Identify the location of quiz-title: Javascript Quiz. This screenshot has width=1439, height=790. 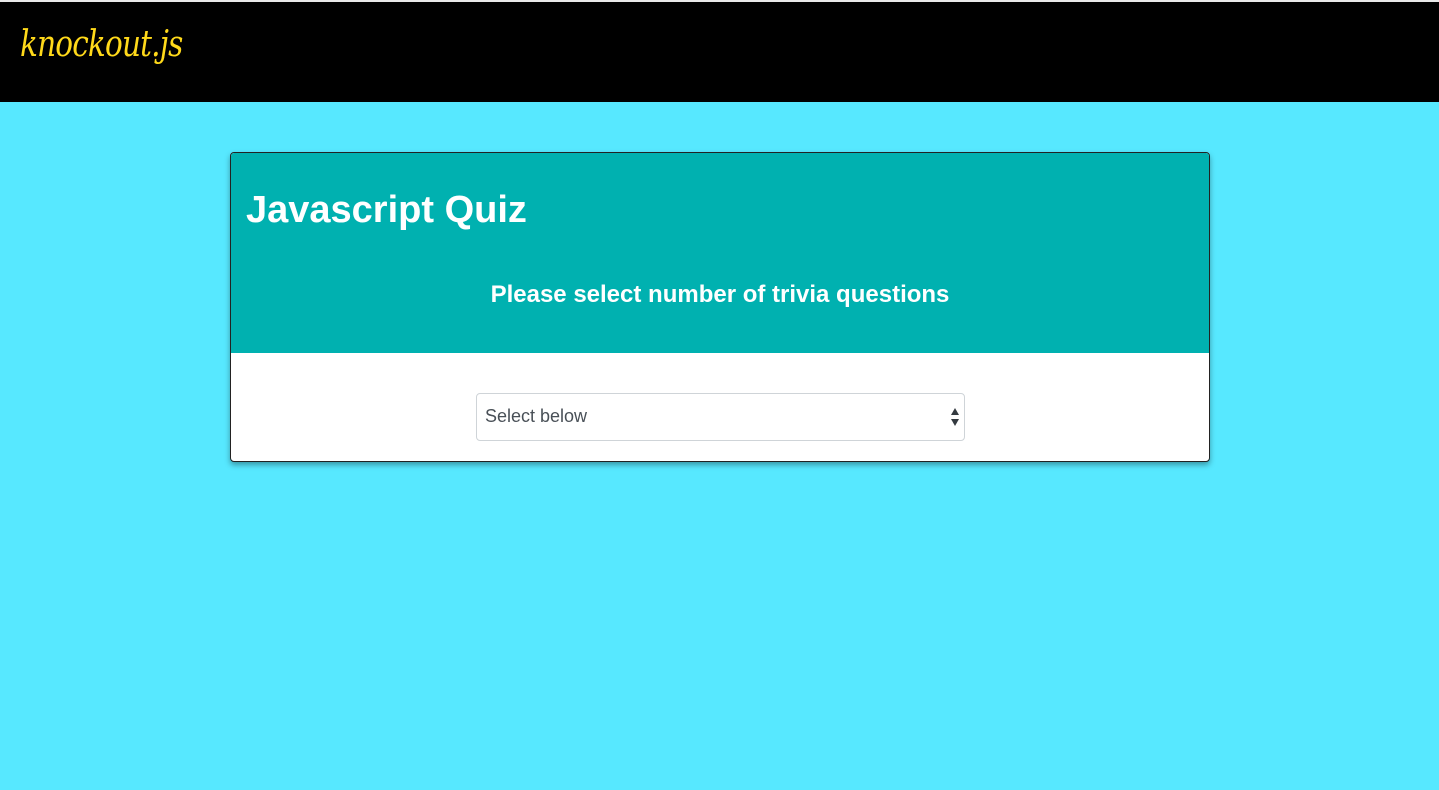
(386, 210).